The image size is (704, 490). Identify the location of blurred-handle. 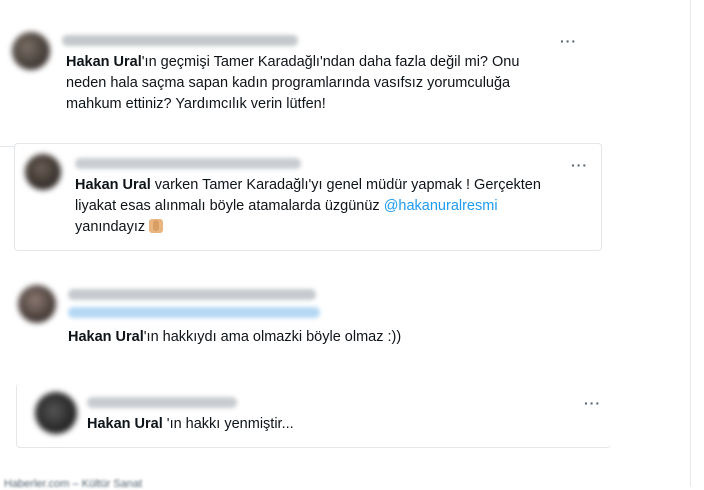
(194, 312).